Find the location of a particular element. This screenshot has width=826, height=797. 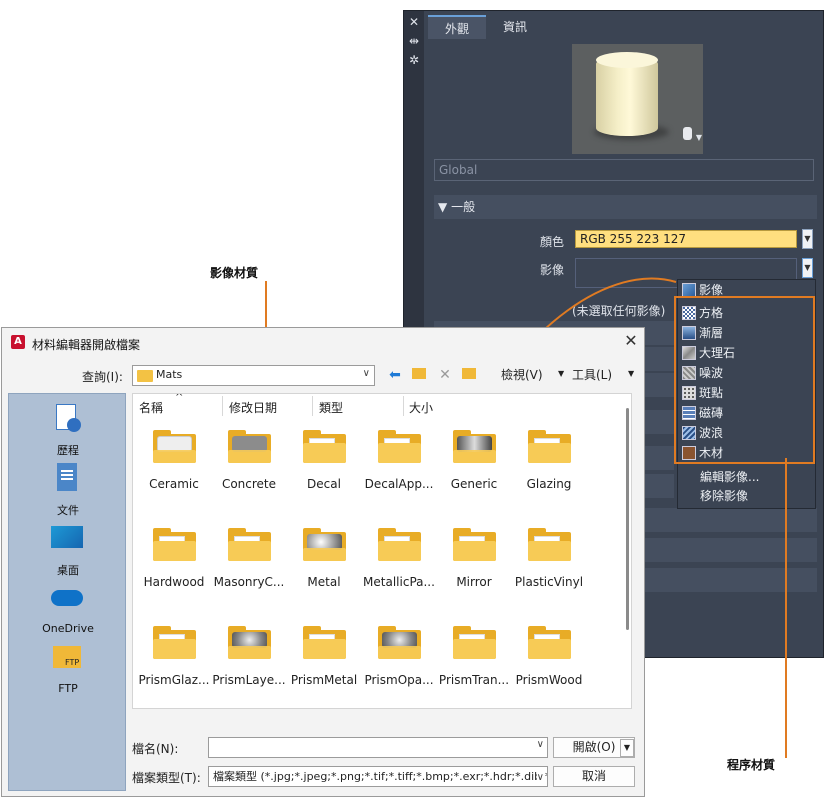

place-onedrive: OneDrive is located at coordinates (68, 609).